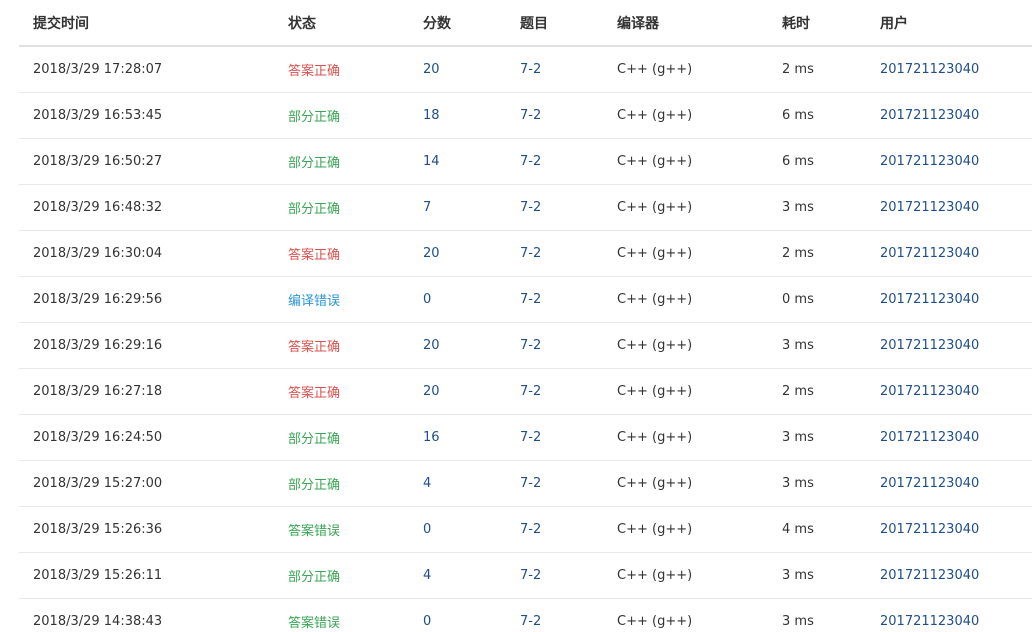  Describe the element at coordinates (817, 23) in the screenshot. I see `header-elapsed: 耗时` at that location.